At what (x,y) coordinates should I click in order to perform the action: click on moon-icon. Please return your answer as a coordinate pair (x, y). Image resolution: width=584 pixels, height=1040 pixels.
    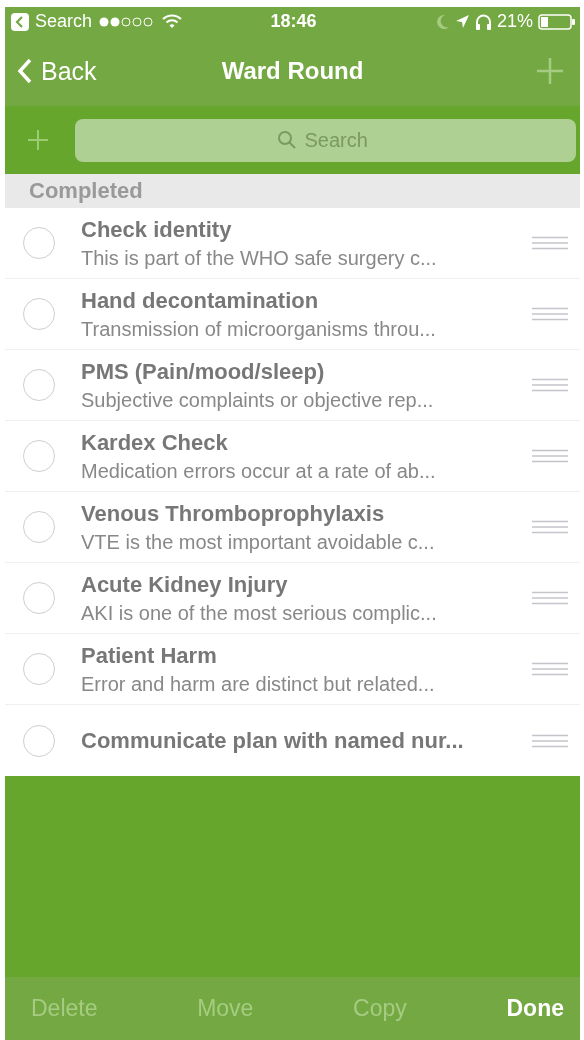
    Looking at the image, I should click on (442, 21).